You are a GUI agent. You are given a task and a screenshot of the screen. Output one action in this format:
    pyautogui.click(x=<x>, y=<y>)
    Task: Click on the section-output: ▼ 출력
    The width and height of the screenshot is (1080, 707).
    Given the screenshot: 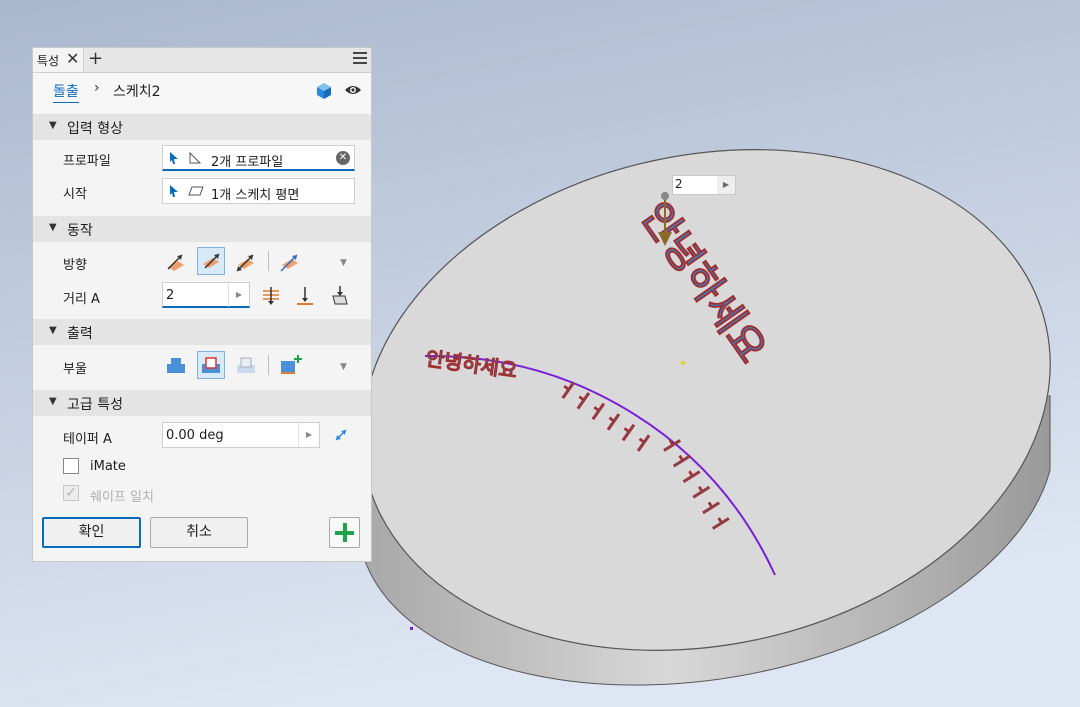 What is the action you would take?
    pyautogui.click(x=202, y=332)
    